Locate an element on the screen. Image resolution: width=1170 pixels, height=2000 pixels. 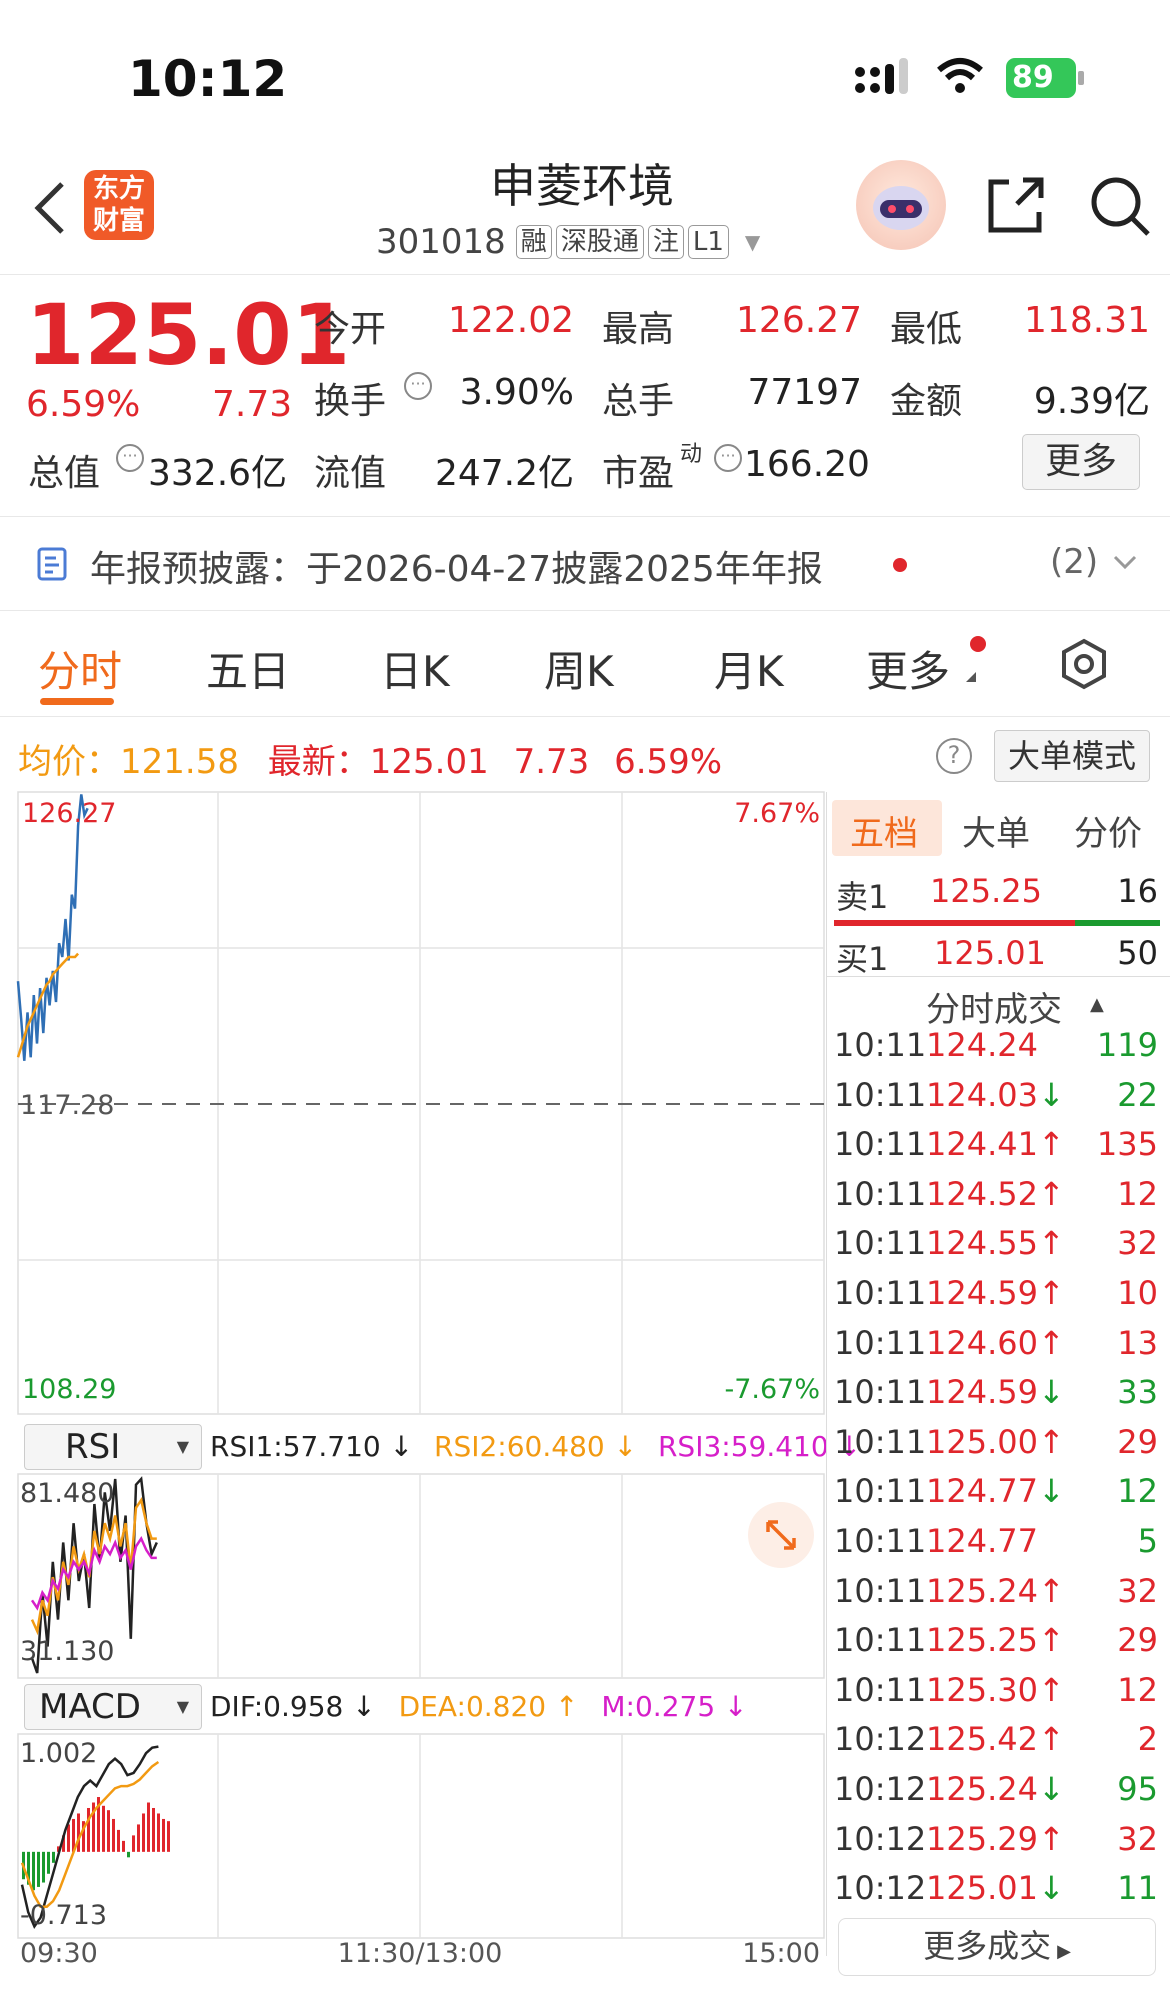
trade-row: 10:11 124.03↓ 22 is located at coordinates (997, 1100).